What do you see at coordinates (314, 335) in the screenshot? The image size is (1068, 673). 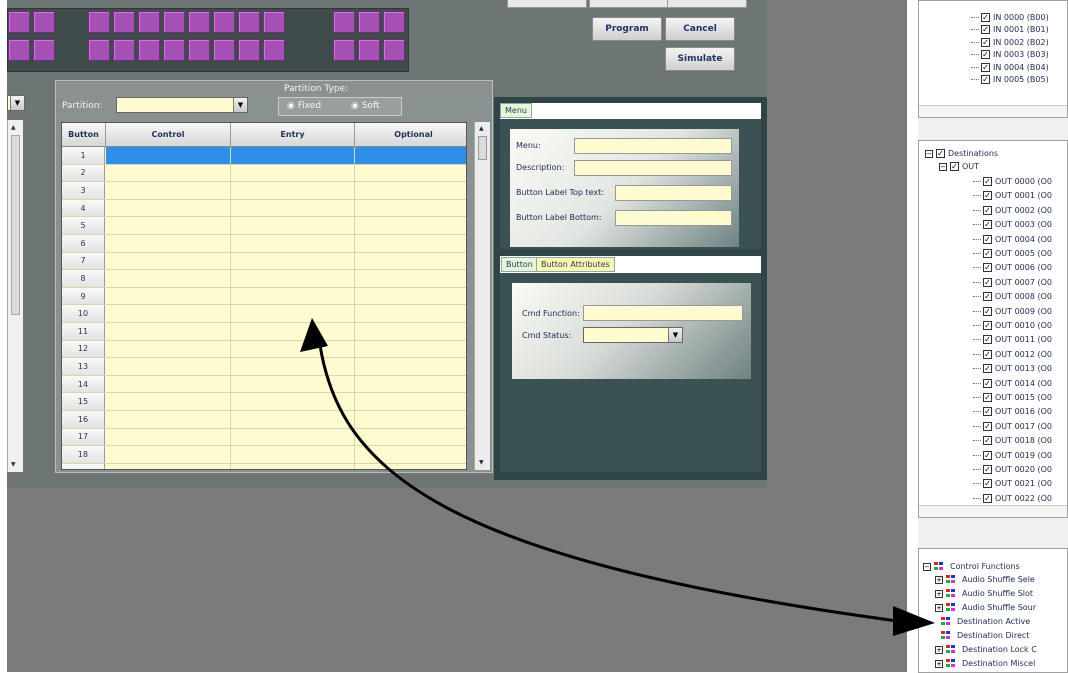 I see `arrowhead-top` at bounding box center [314, 335].